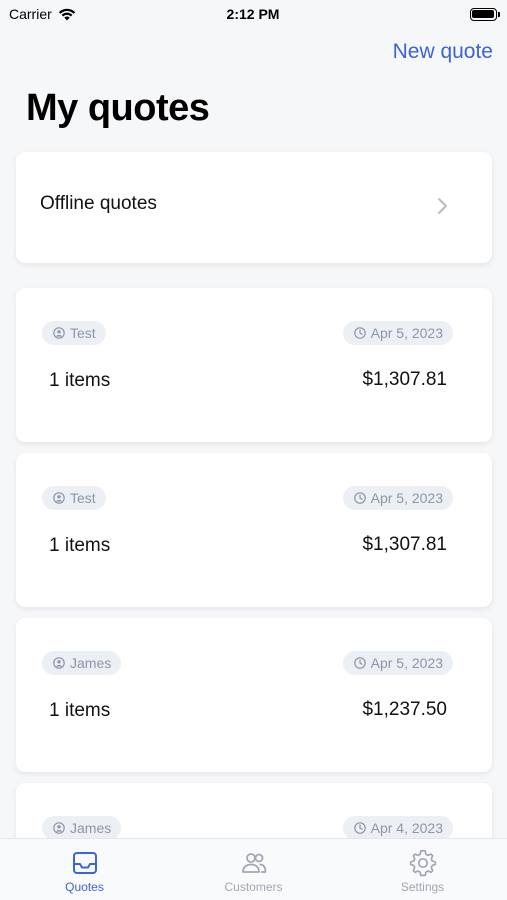  Describe the element at coordinates (422, 863) in the screenshot. I see `gear-icon` at that location.